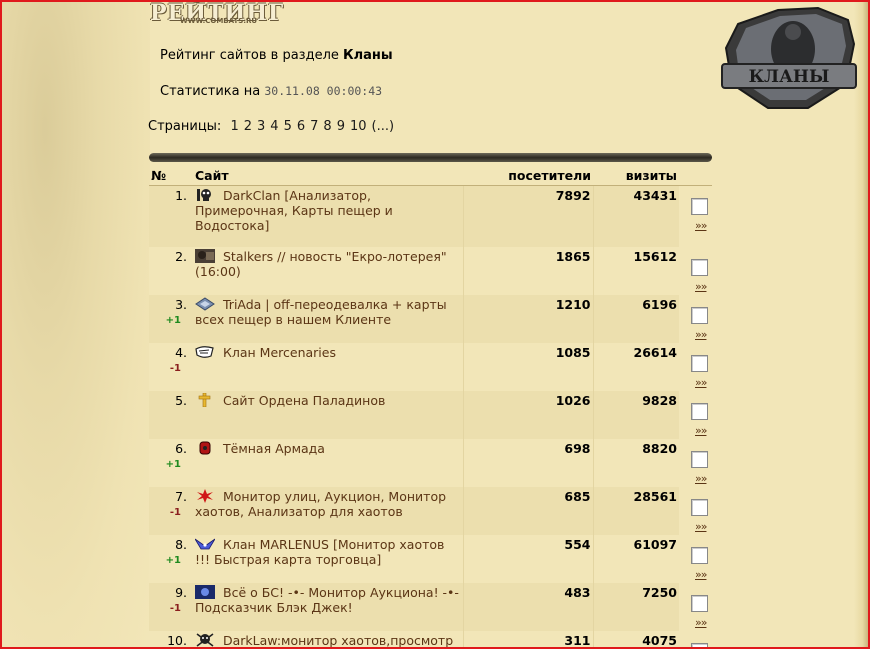 Image resolution: width=870 pixels, height=649 pixels. What do you see at coordinates (220, 15) in the screenshot?
I see `site-logo: РЕЙТИНГ WWW.COMBATS.RU` at bounding box center [220, 15].